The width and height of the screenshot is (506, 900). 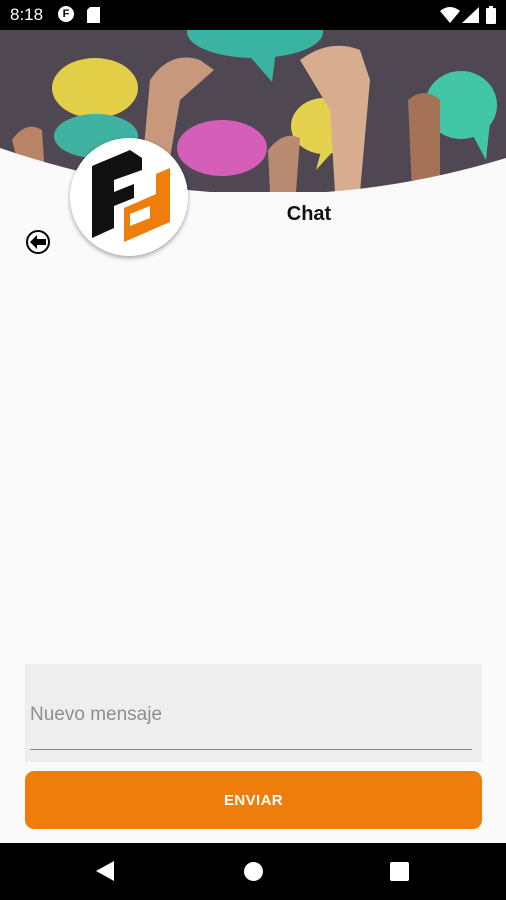 I want to click on nav-back-icon, so click(x=105, y=873).